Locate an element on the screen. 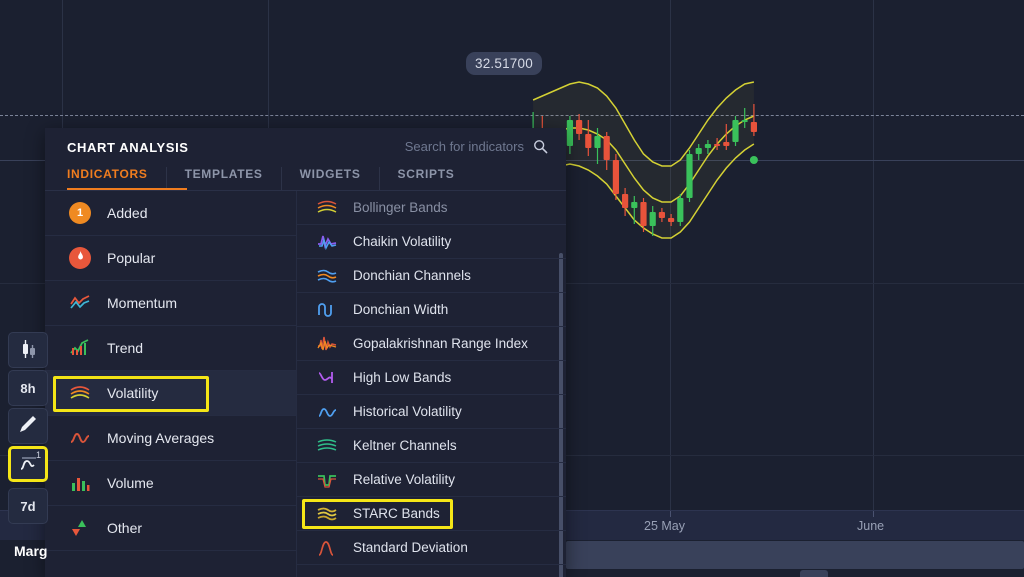 The width and height of the screenshot is (1024, 577). category-item-volatility: Volatility is located at coordinates (170, 393).